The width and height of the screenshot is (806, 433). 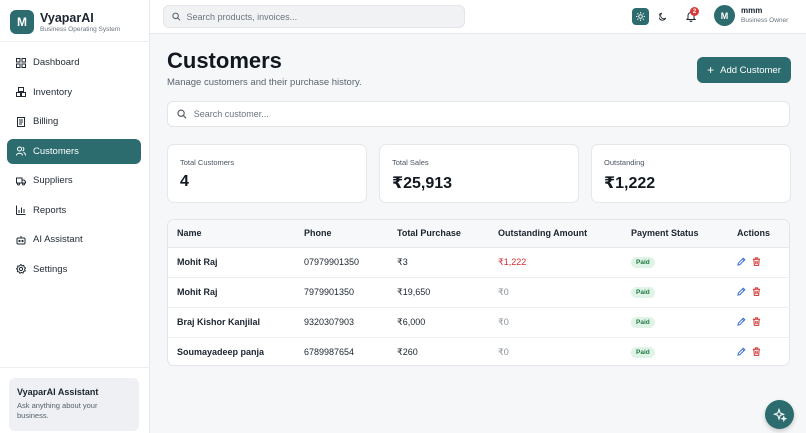 I want to click on stat-card-outstanding: Outstanding ₹1,222, so click(x=691, y=173).